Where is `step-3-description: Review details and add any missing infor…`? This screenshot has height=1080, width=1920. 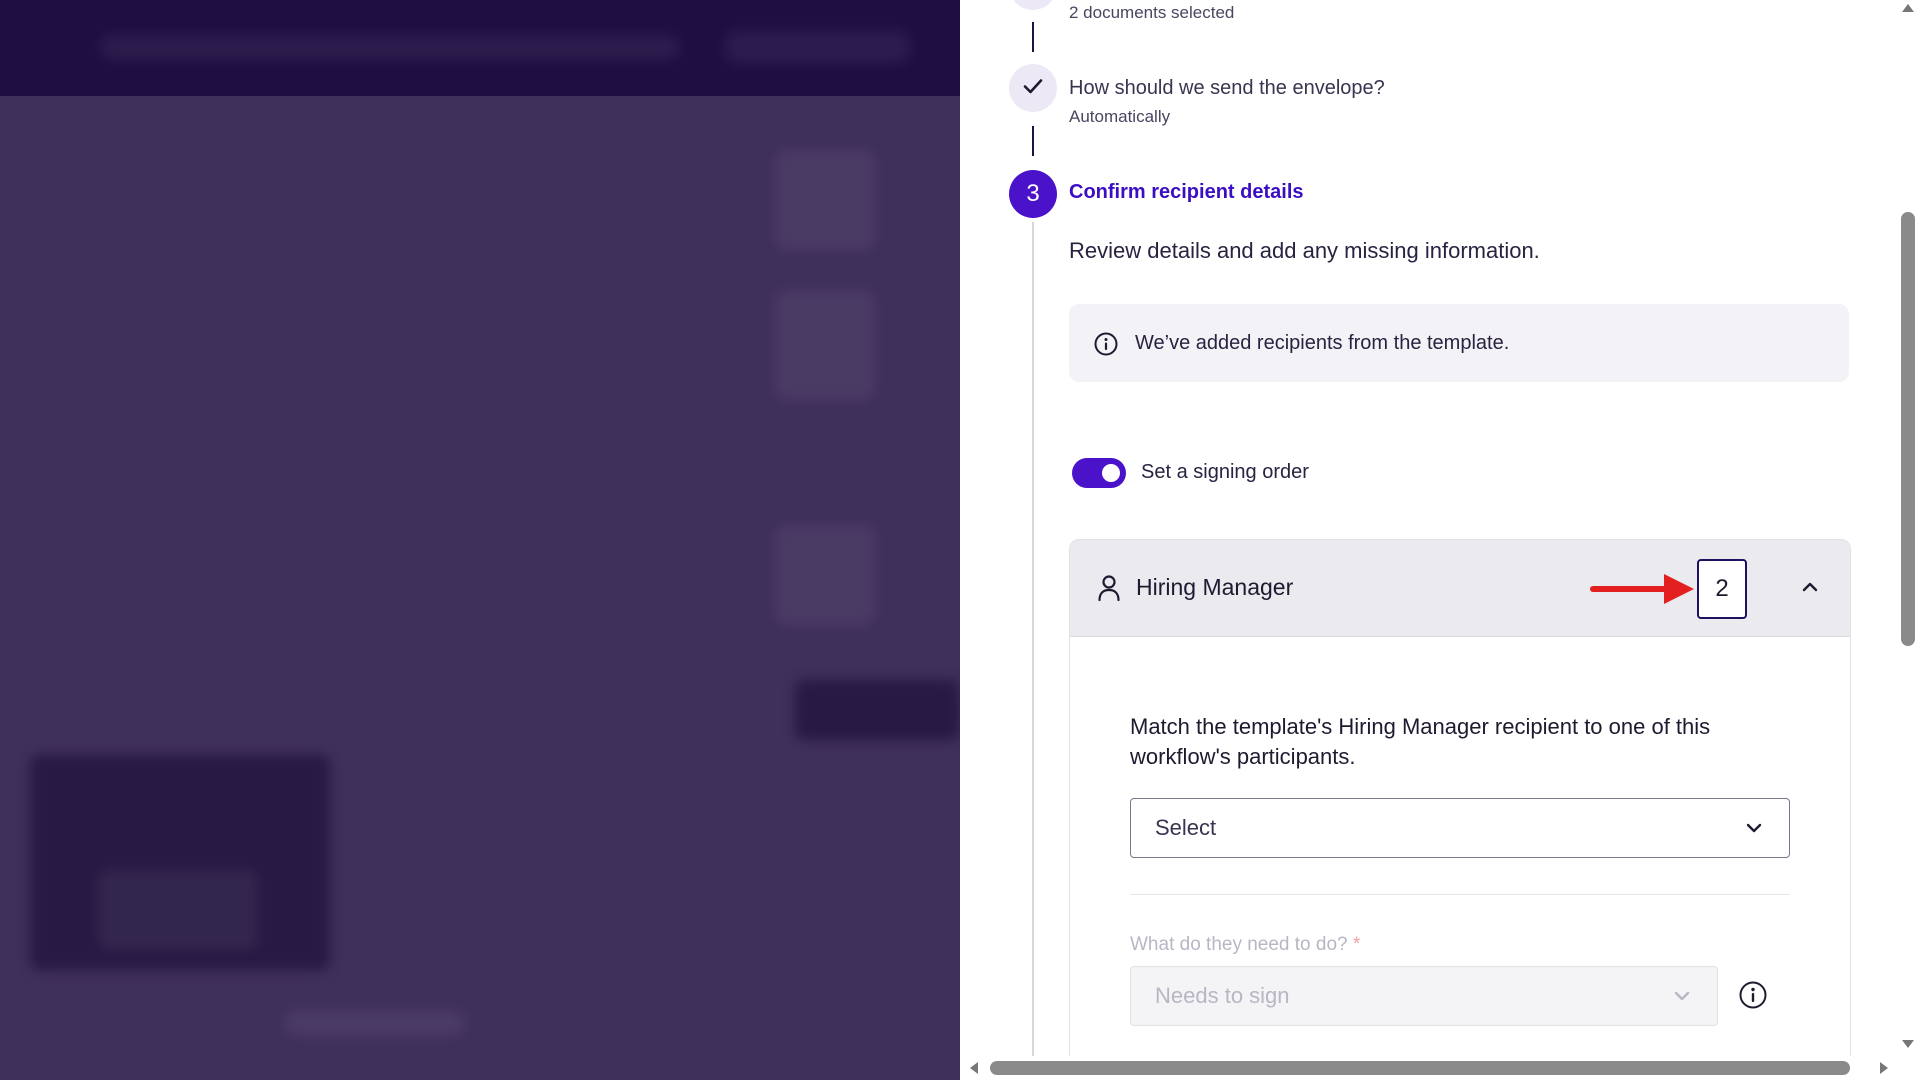 step-3-description: Review details and add any missing infor… is located at coordinates (1304, 250).